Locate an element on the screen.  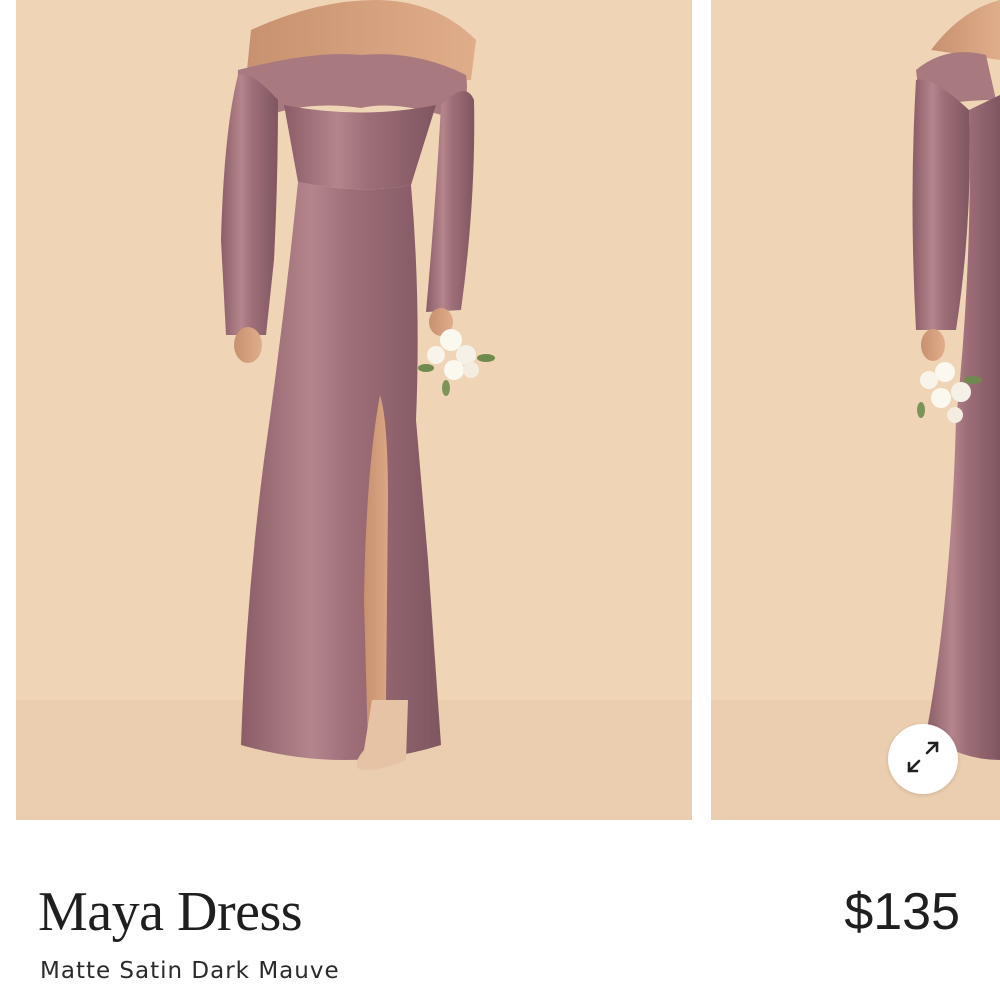
product-title: Maya Dress is located at coordinates (170, 912).